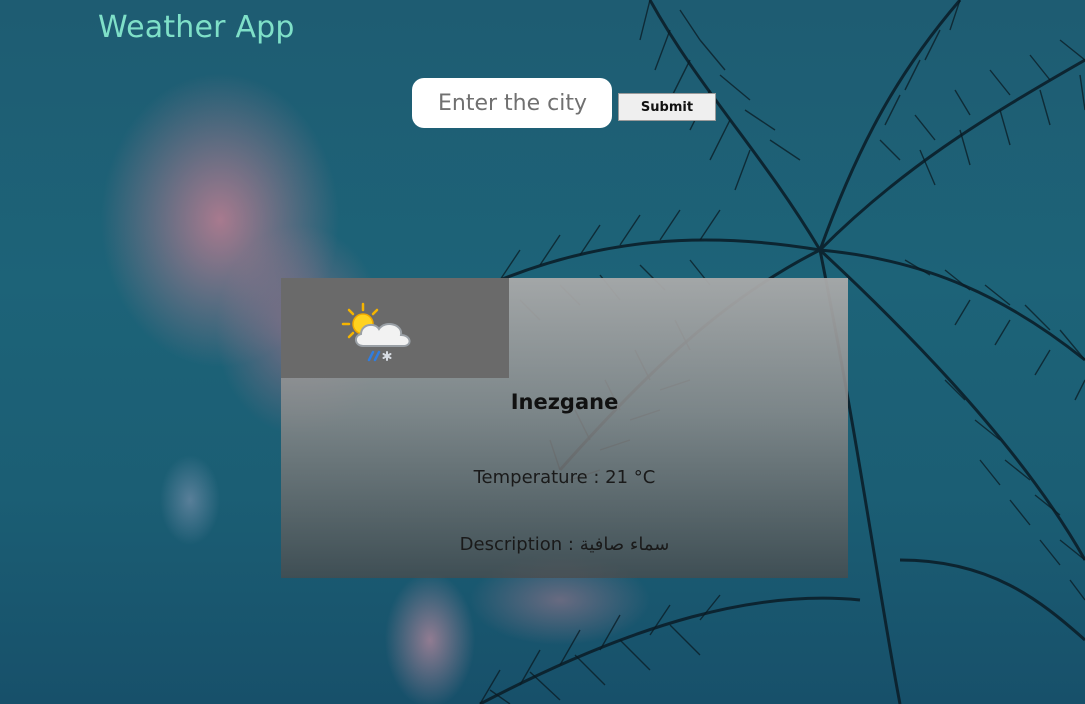 This screenshot has height=704, width=1085. I want to click on description-line: Description : سماء صافية, so click(564, 544).